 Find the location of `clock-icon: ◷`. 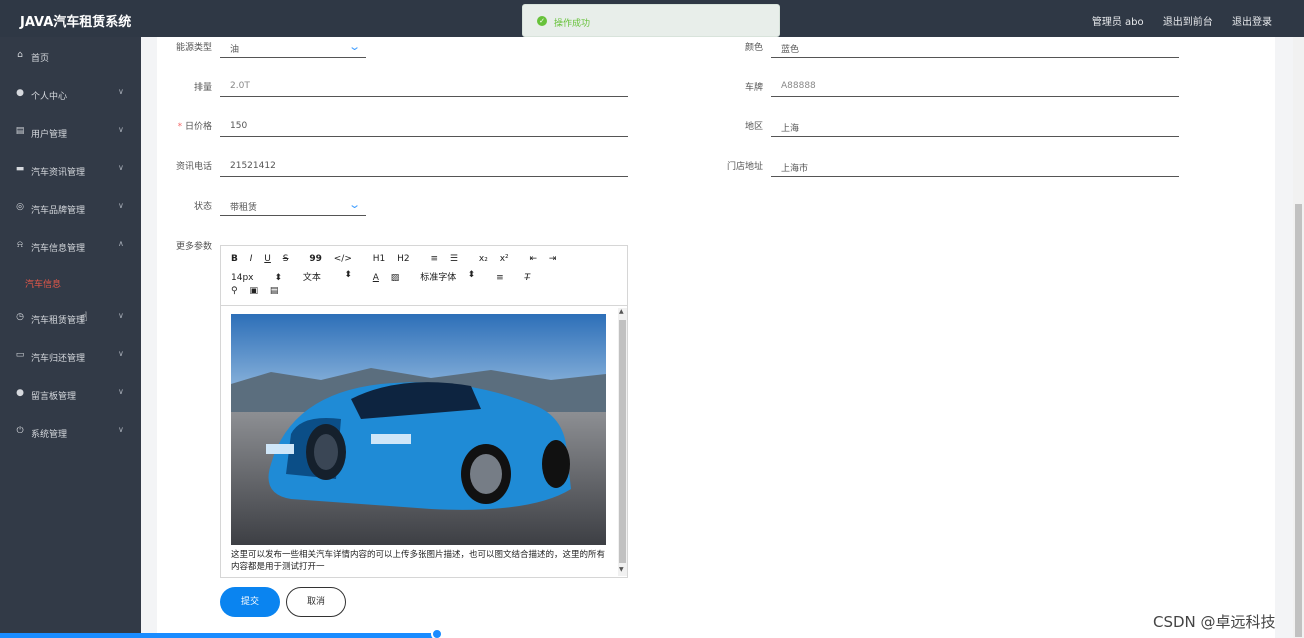

clock-icon: ◷ is located at coordinates (20, 317).